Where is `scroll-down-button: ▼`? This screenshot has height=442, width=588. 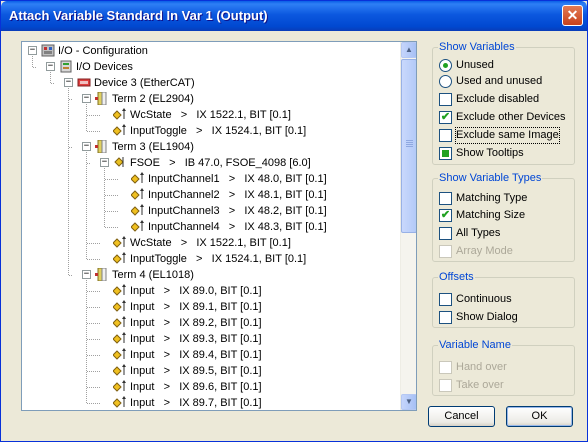
scroll-down-button: ▼ is located at coordinates (408, 402).